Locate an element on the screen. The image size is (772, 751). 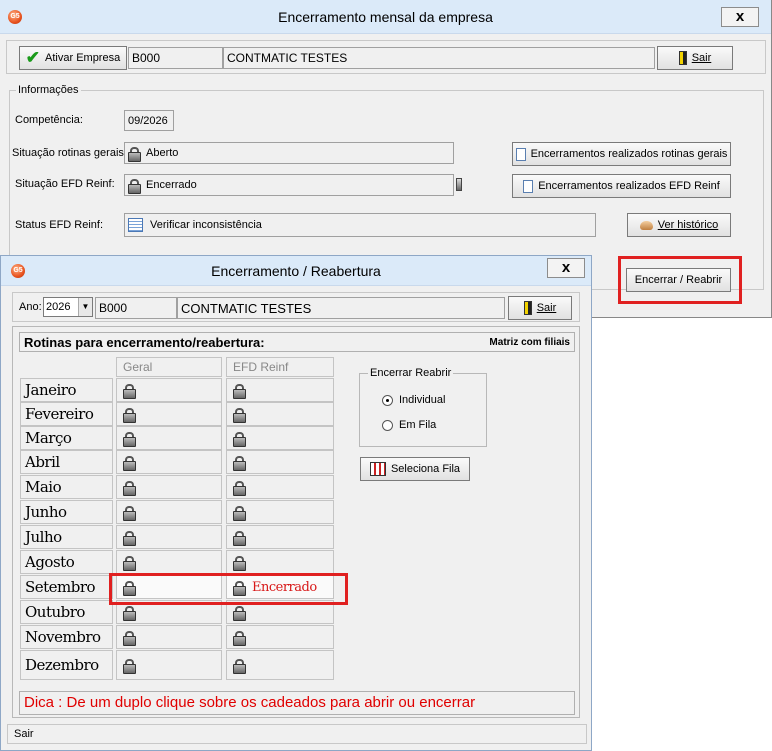
chevron-down-icon: ▼ is located at coordinates (85, 307).